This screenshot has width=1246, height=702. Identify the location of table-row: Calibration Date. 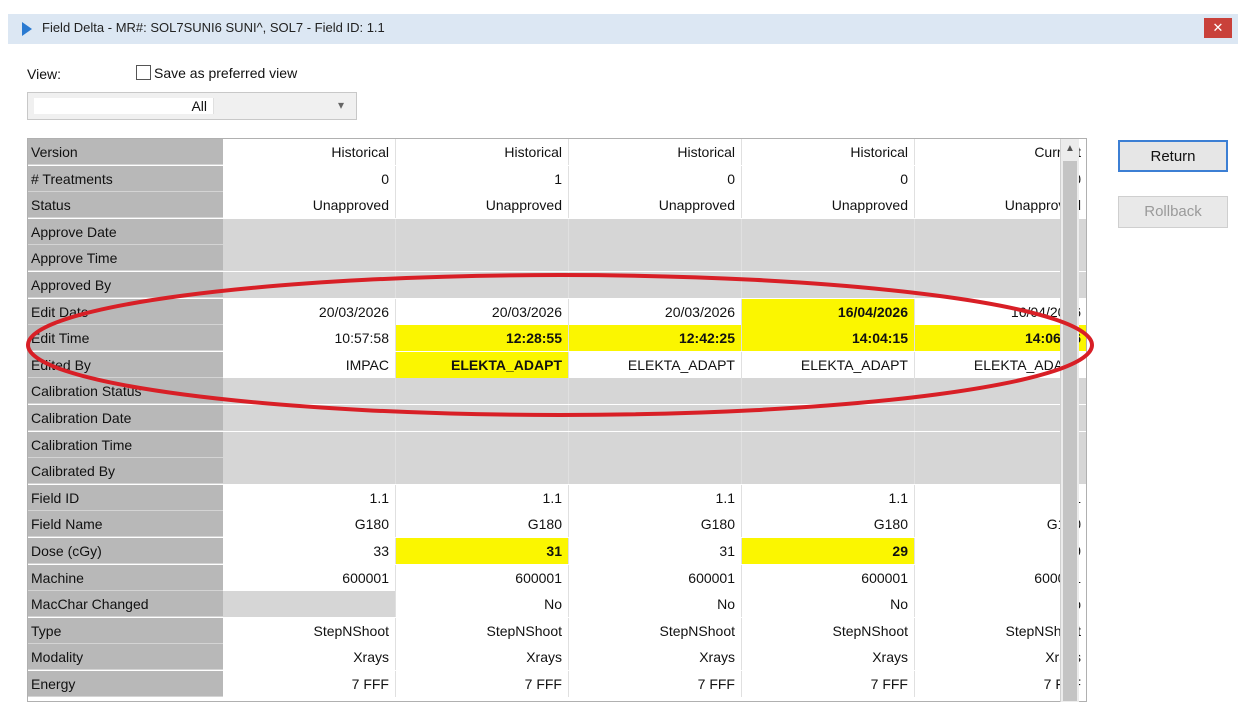
(557, 418).